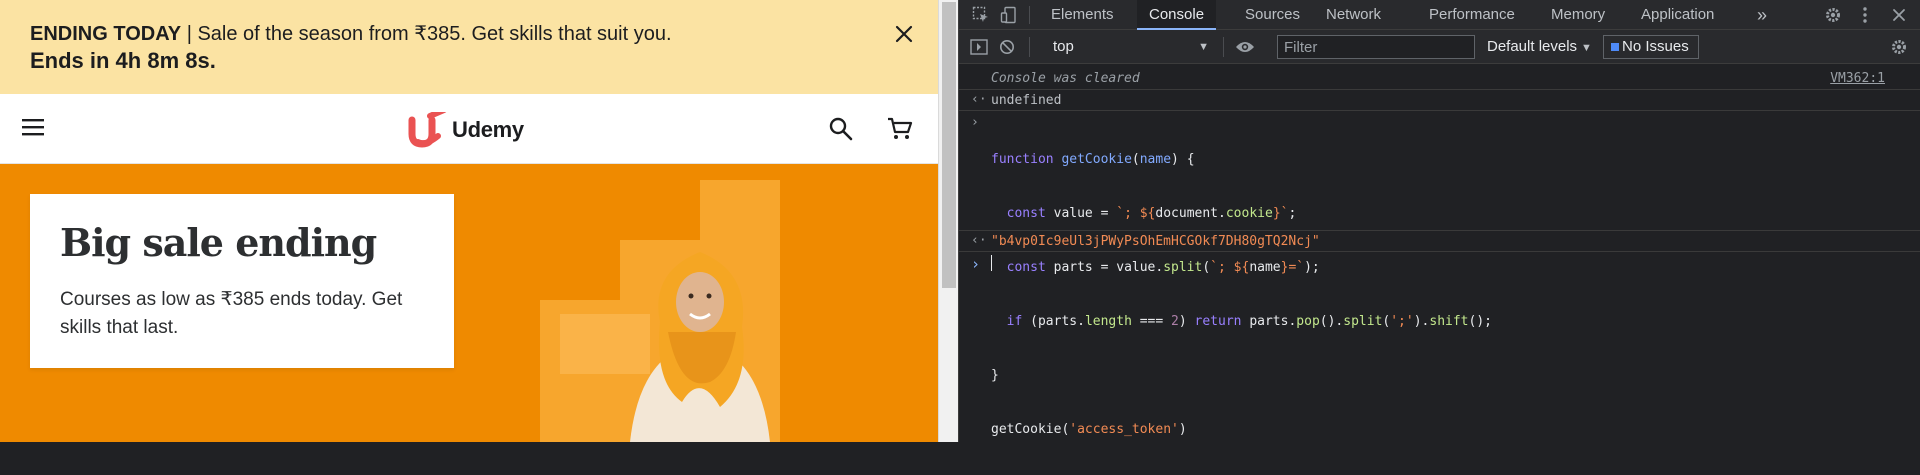 The image size is (1920, 475). I want to click on live-expression-button, so click(1245, 47).